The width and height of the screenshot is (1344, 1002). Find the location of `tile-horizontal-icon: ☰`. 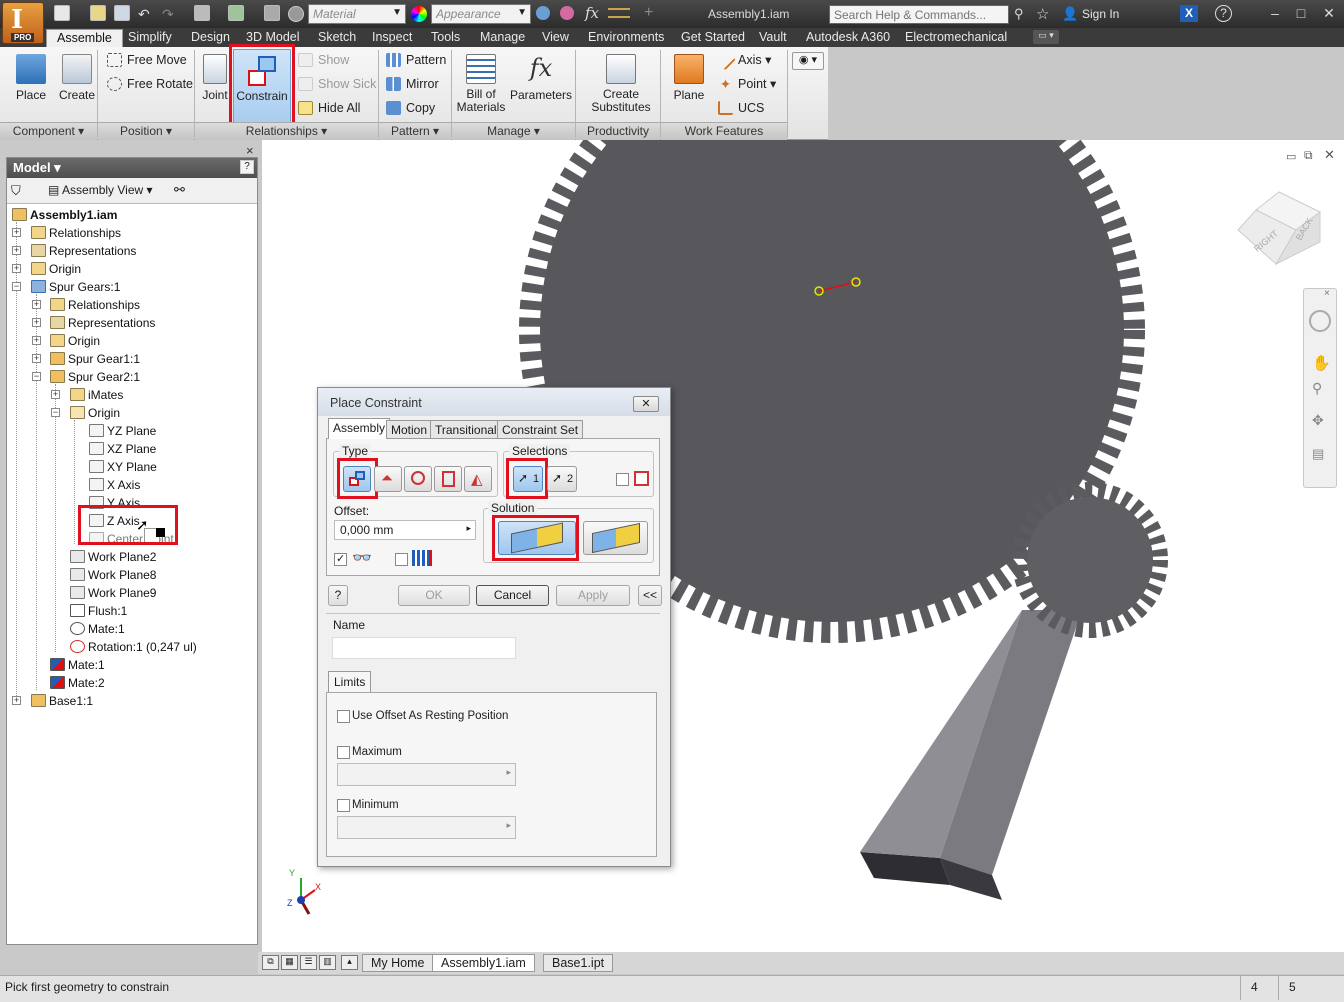

tile-horizontal-icon: ☰ is located at coordinates (308, 962).